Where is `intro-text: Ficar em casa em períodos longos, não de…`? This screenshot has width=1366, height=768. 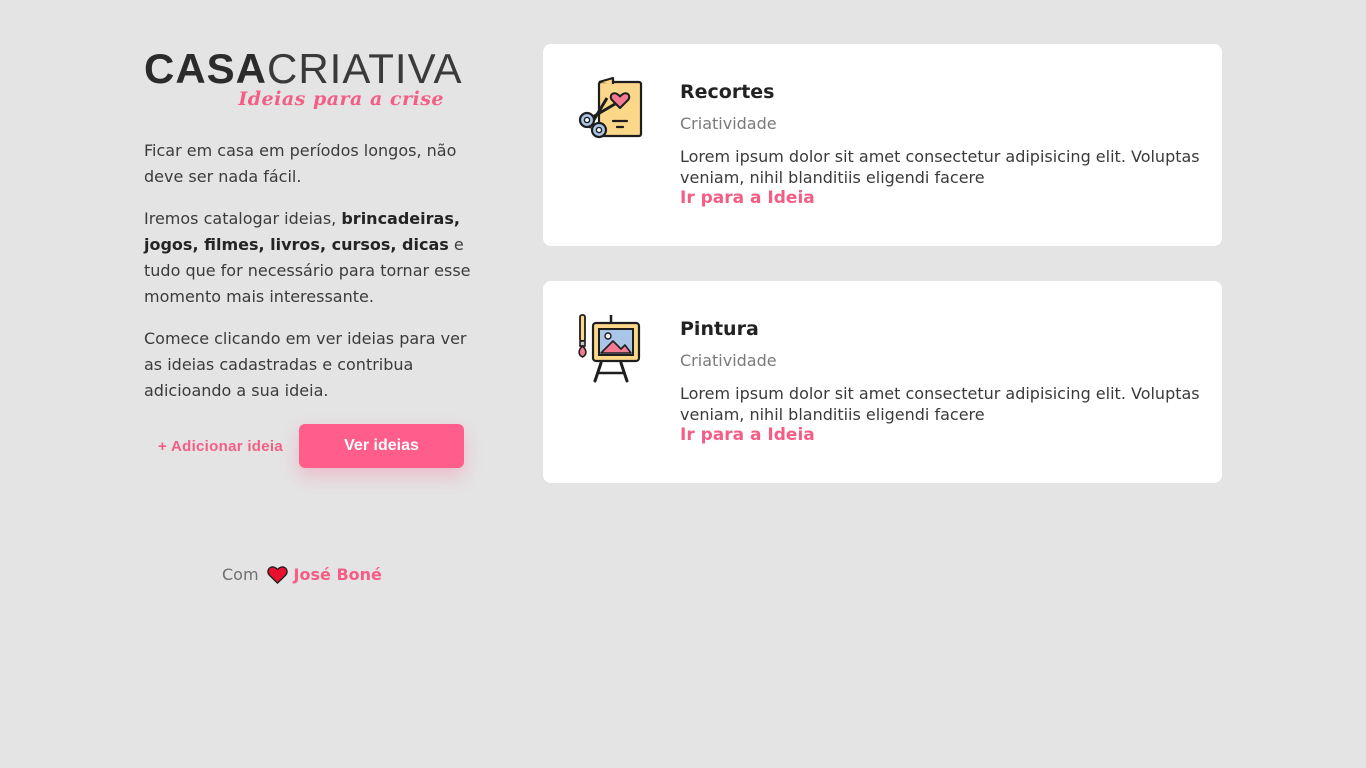 intro-text: Ficar em casa em períodos longos, não de… is located at coordinates (314, 271).